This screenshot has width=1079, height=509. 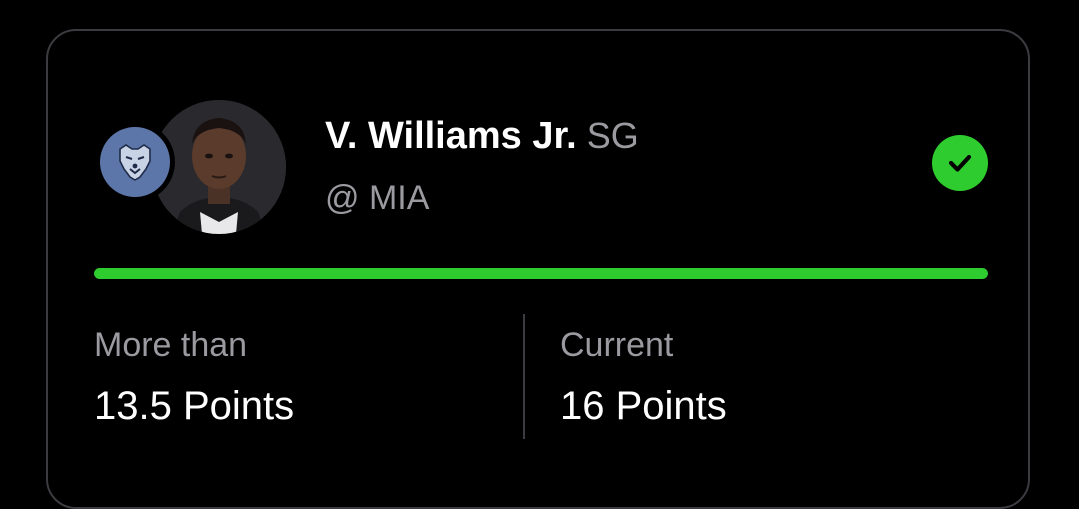 I want to click on current-label: Current, so click(x=617, y=345).